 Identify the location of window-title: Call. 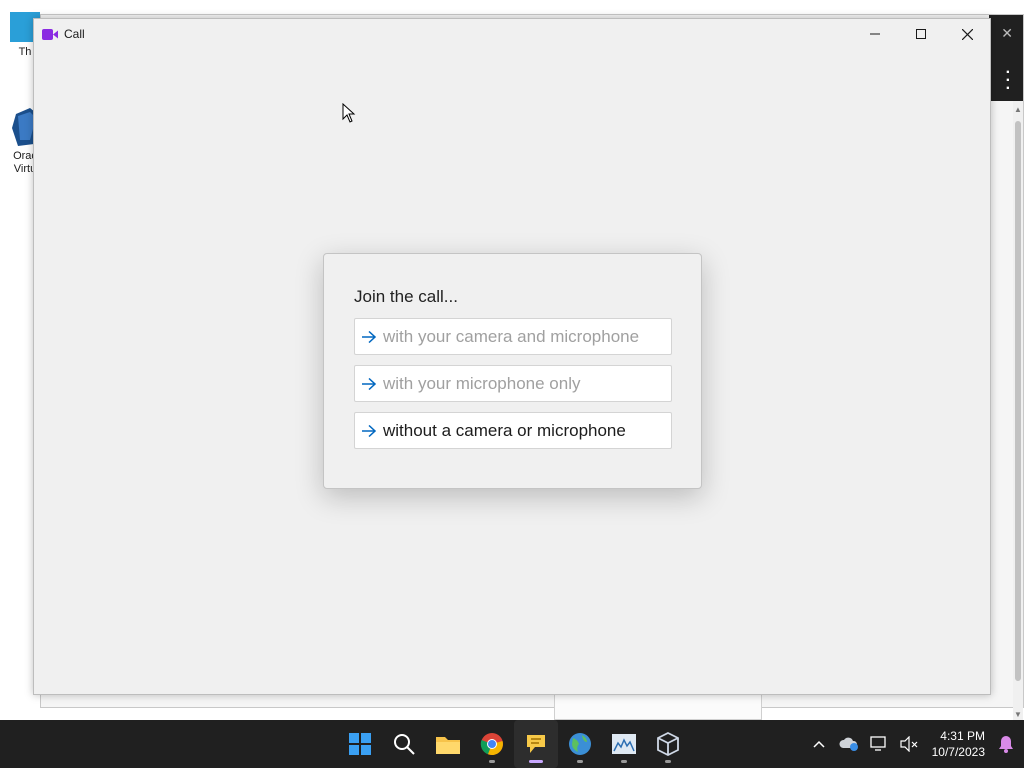
(74, 34).